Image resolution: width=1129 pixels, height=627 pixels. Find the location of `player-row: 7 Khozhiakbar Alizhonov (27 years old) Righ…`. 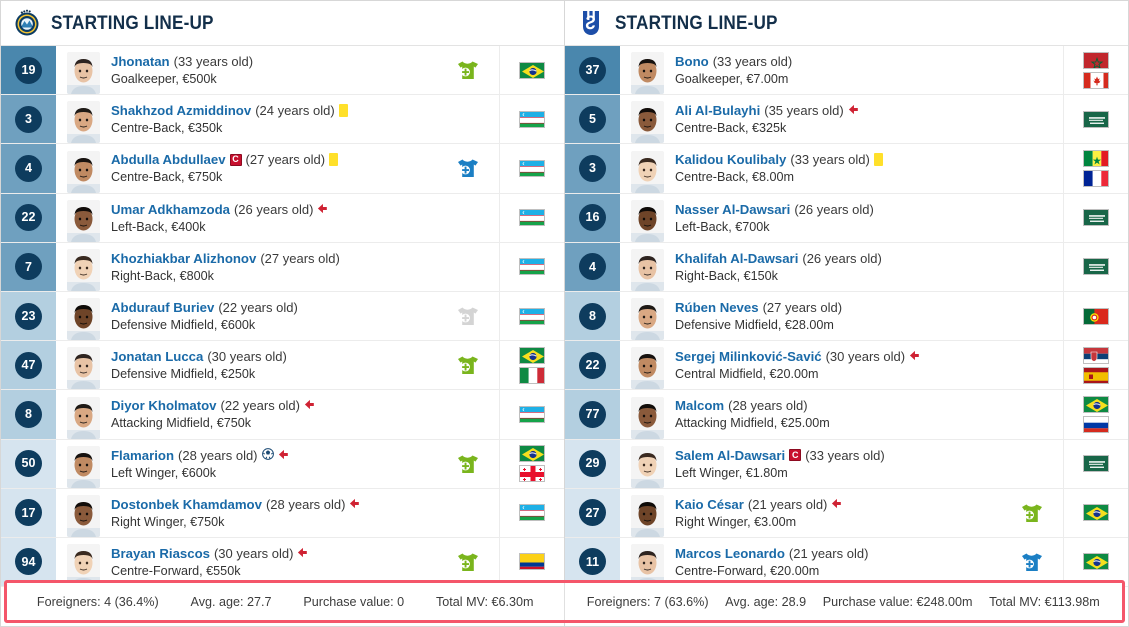

player-row: 7 Khozhiakbar Alizhonov (27 years old) Righ… is located at coordinates (282, 267).